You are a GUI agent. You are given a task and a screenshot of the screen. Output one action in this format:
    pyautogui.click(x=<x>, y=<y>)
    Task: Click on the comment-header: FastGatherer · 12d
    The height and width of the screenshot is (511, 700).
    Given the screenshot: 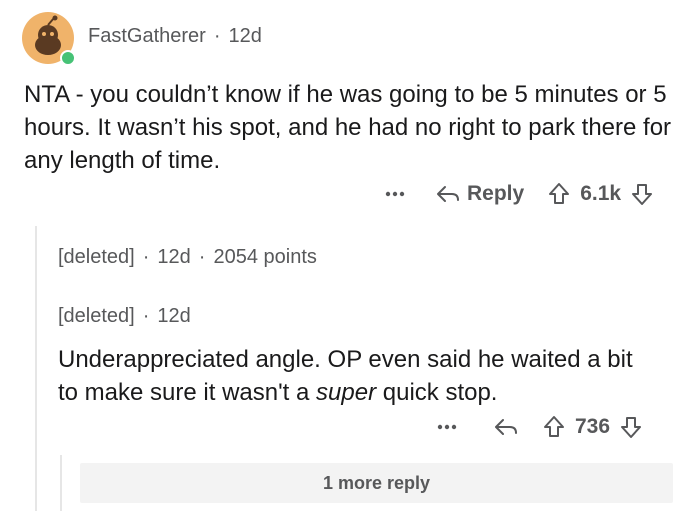 What is the action you would take?
    pyautogui.click(x=175, y=36)
    